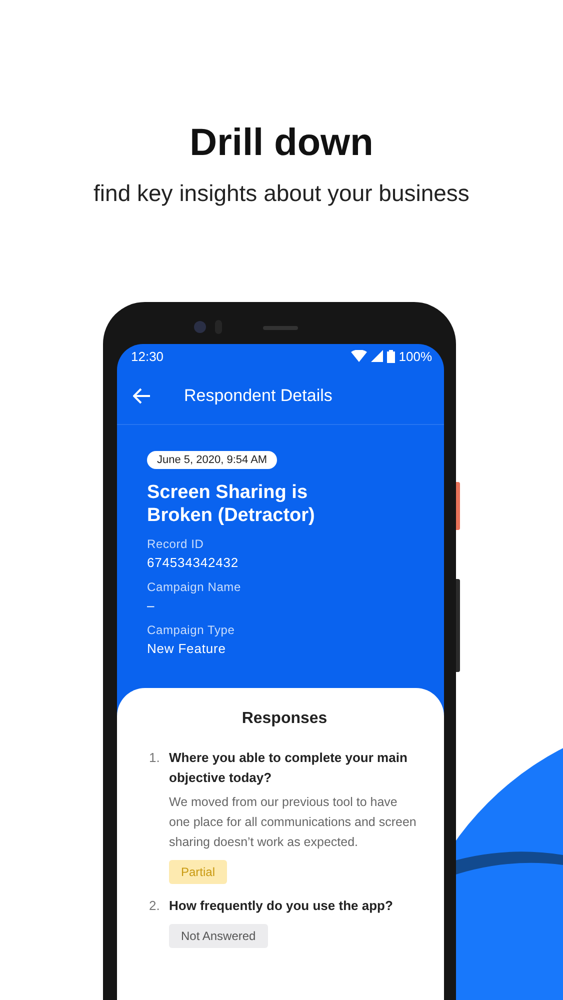  What do you see at coordinates (231, 504) in the screenshot?
I see `record-title: Screen Sharing is Broken (Detractor)` at bounding box center [231, 504].